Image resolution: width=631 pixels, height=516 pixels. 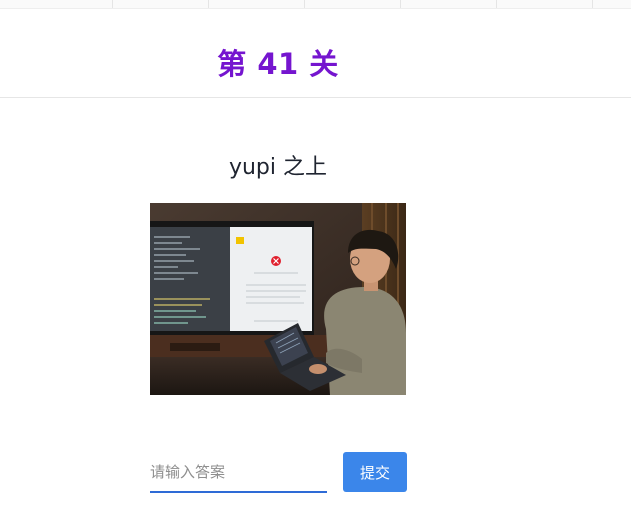 What do you see at coordinates (315, 4) in the screenshot?
I see `top-navigation-strip` at bounding box center [315, 4].